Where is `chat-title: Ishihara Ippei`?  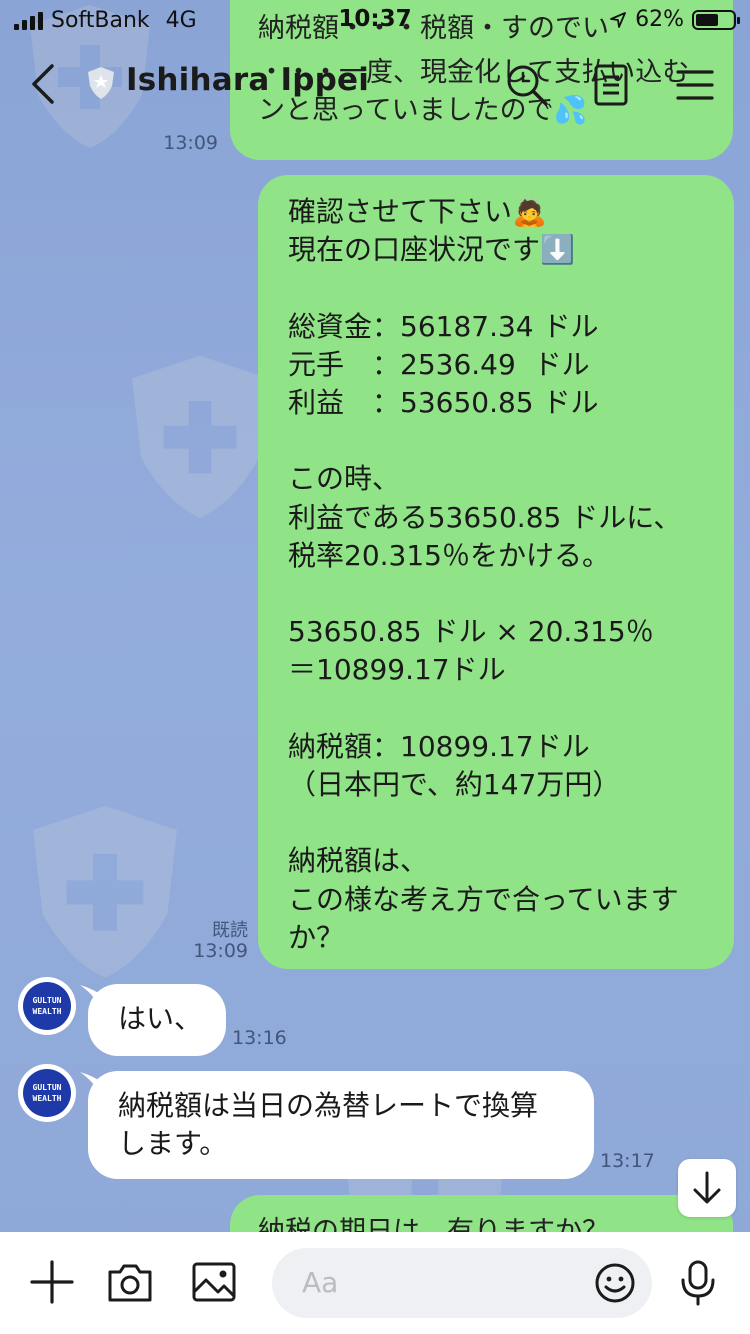 chat-title: Ishihara Ippei is located at coordinates (247, 80).